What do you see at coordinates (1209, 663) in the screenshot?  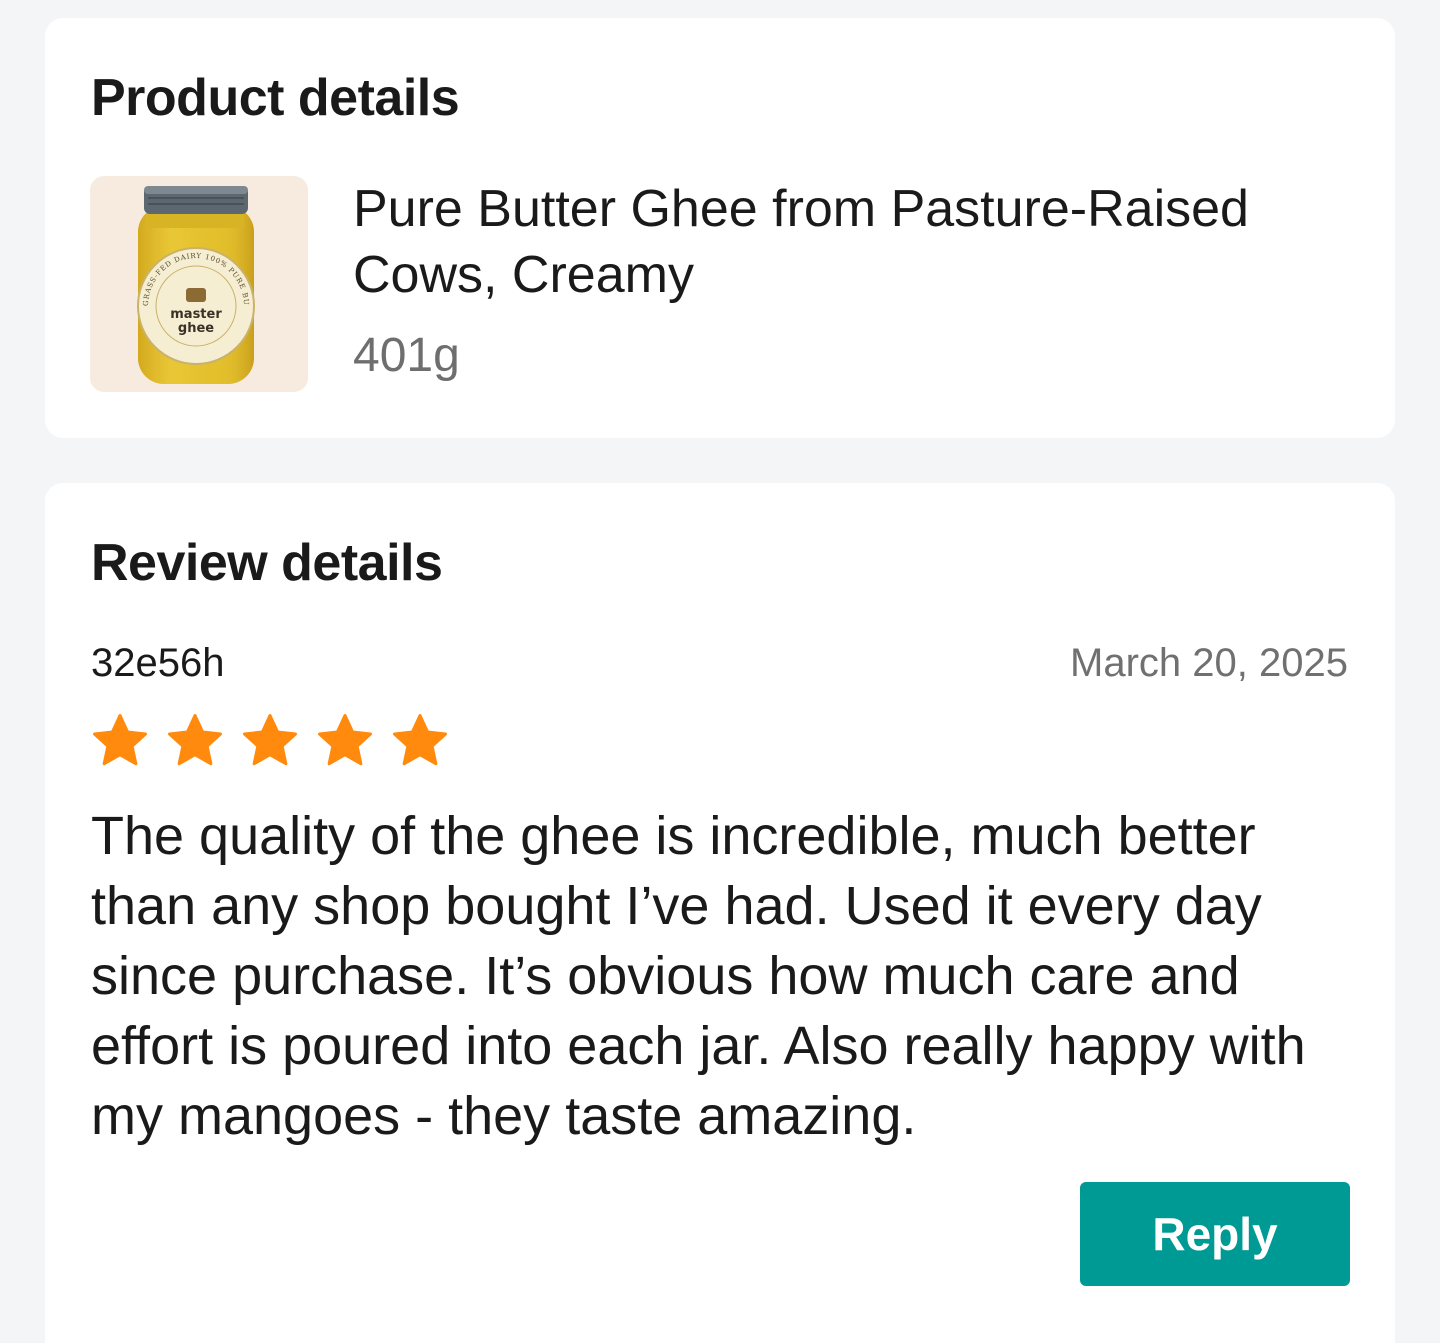 I see `review-date: March 20, 2025` at bounding box center [1209, 663].